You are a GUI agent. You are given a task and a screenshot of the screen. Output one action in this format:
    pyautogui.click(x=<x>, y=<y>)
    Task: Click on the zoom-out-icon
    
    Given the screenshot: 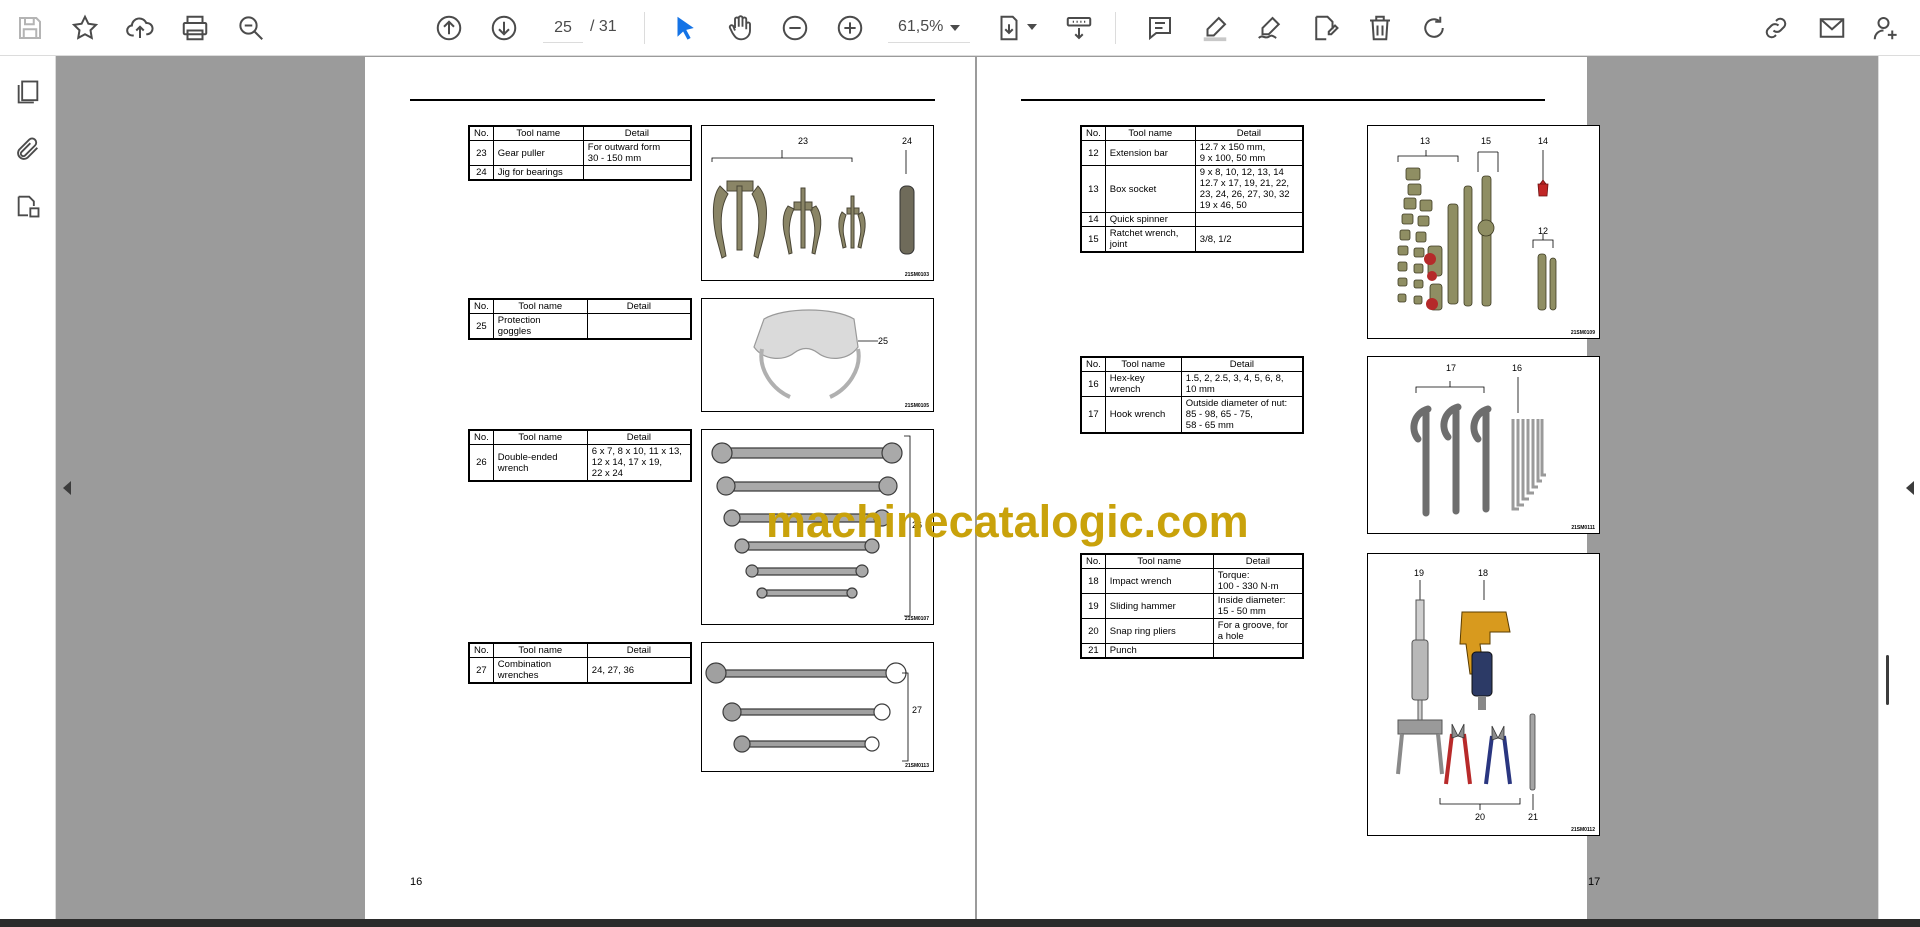 What is the action you would take?
    pyautogui.click(x=795, y=28)
    